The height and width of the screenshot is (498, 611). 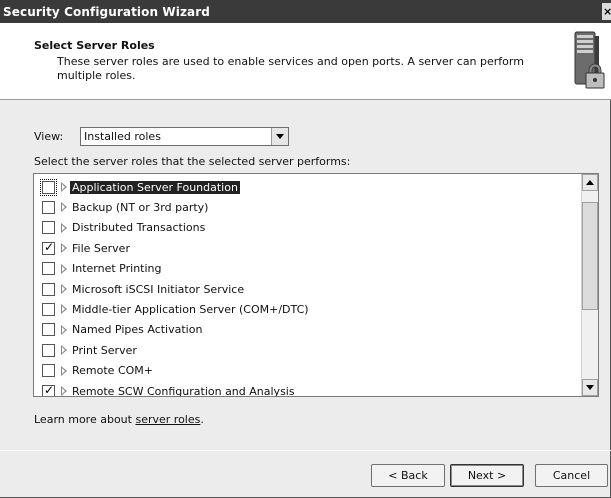 I want to click on role-row: Remote COM+, so click(x=304, y=371).